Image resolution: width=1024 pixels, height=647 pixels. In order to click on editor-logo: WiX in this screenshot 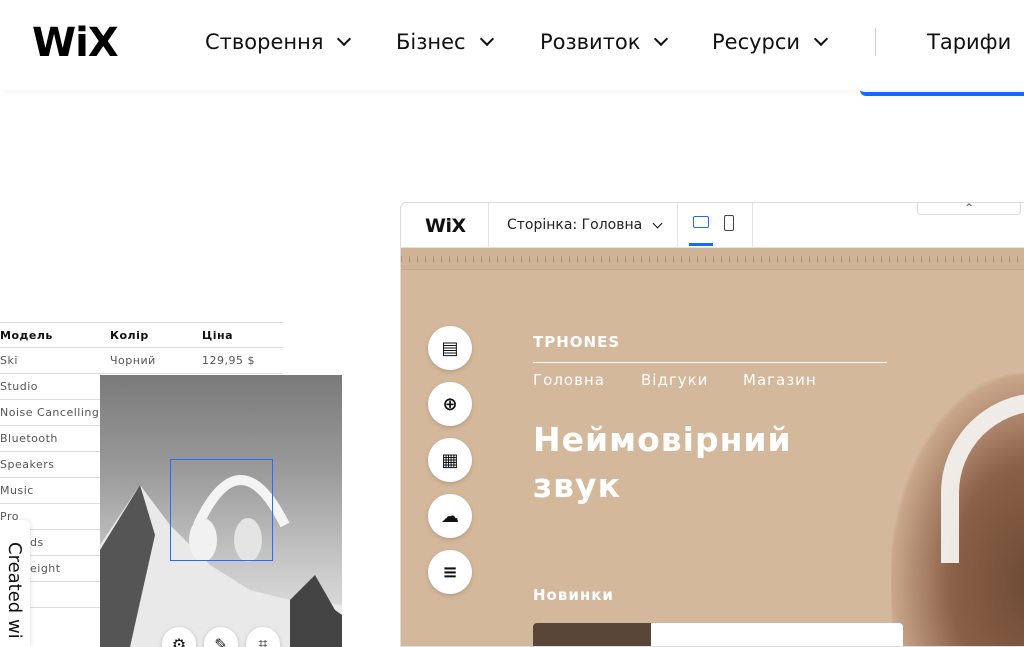, I will do `click(445, 226)`.